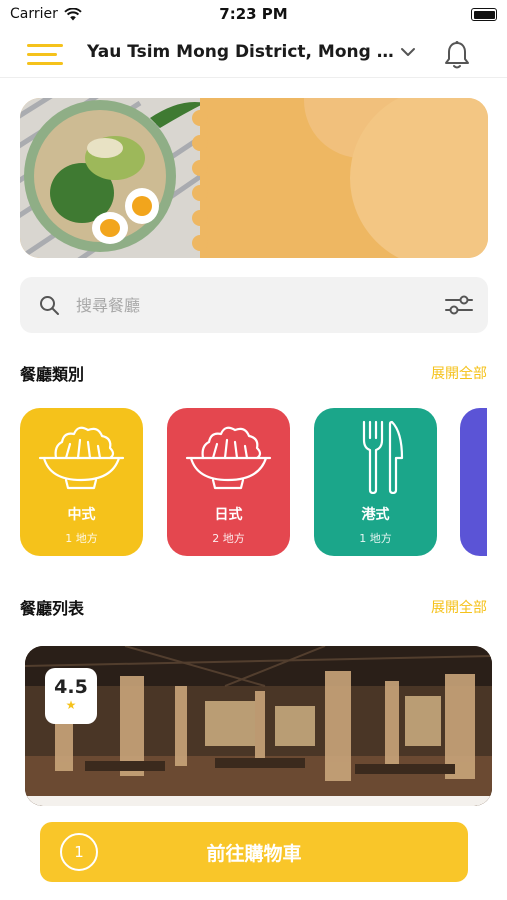 The image size is (507, 900). I want to click on category-card-hongkong: 港式 1 地方, so click(375, 482).